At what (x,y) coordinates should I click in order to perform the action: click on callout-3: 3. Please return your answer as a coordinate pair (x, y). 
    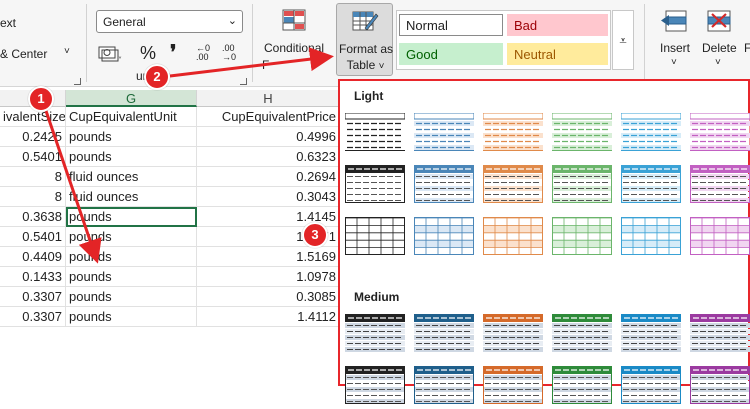
    Looking at the image, I should click on (315, 235).